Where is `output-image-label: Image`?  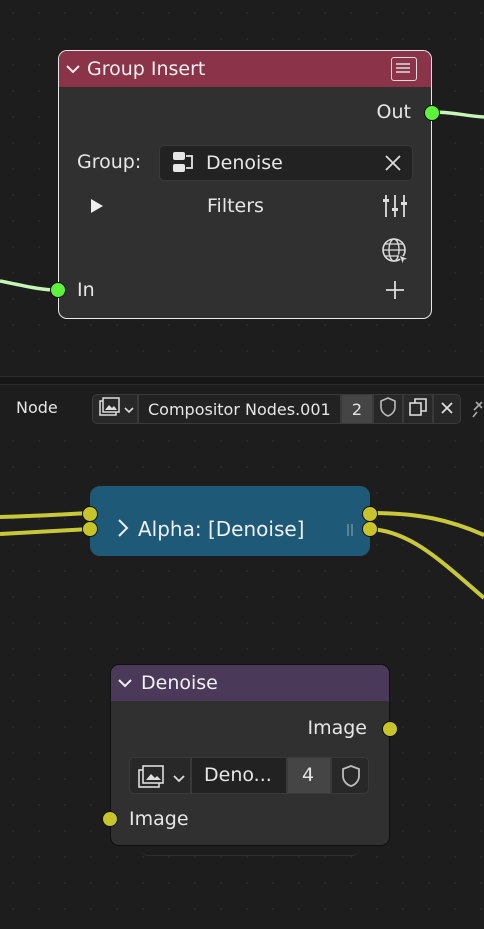 output-image-label: Image is located at coordinates (337, 728).